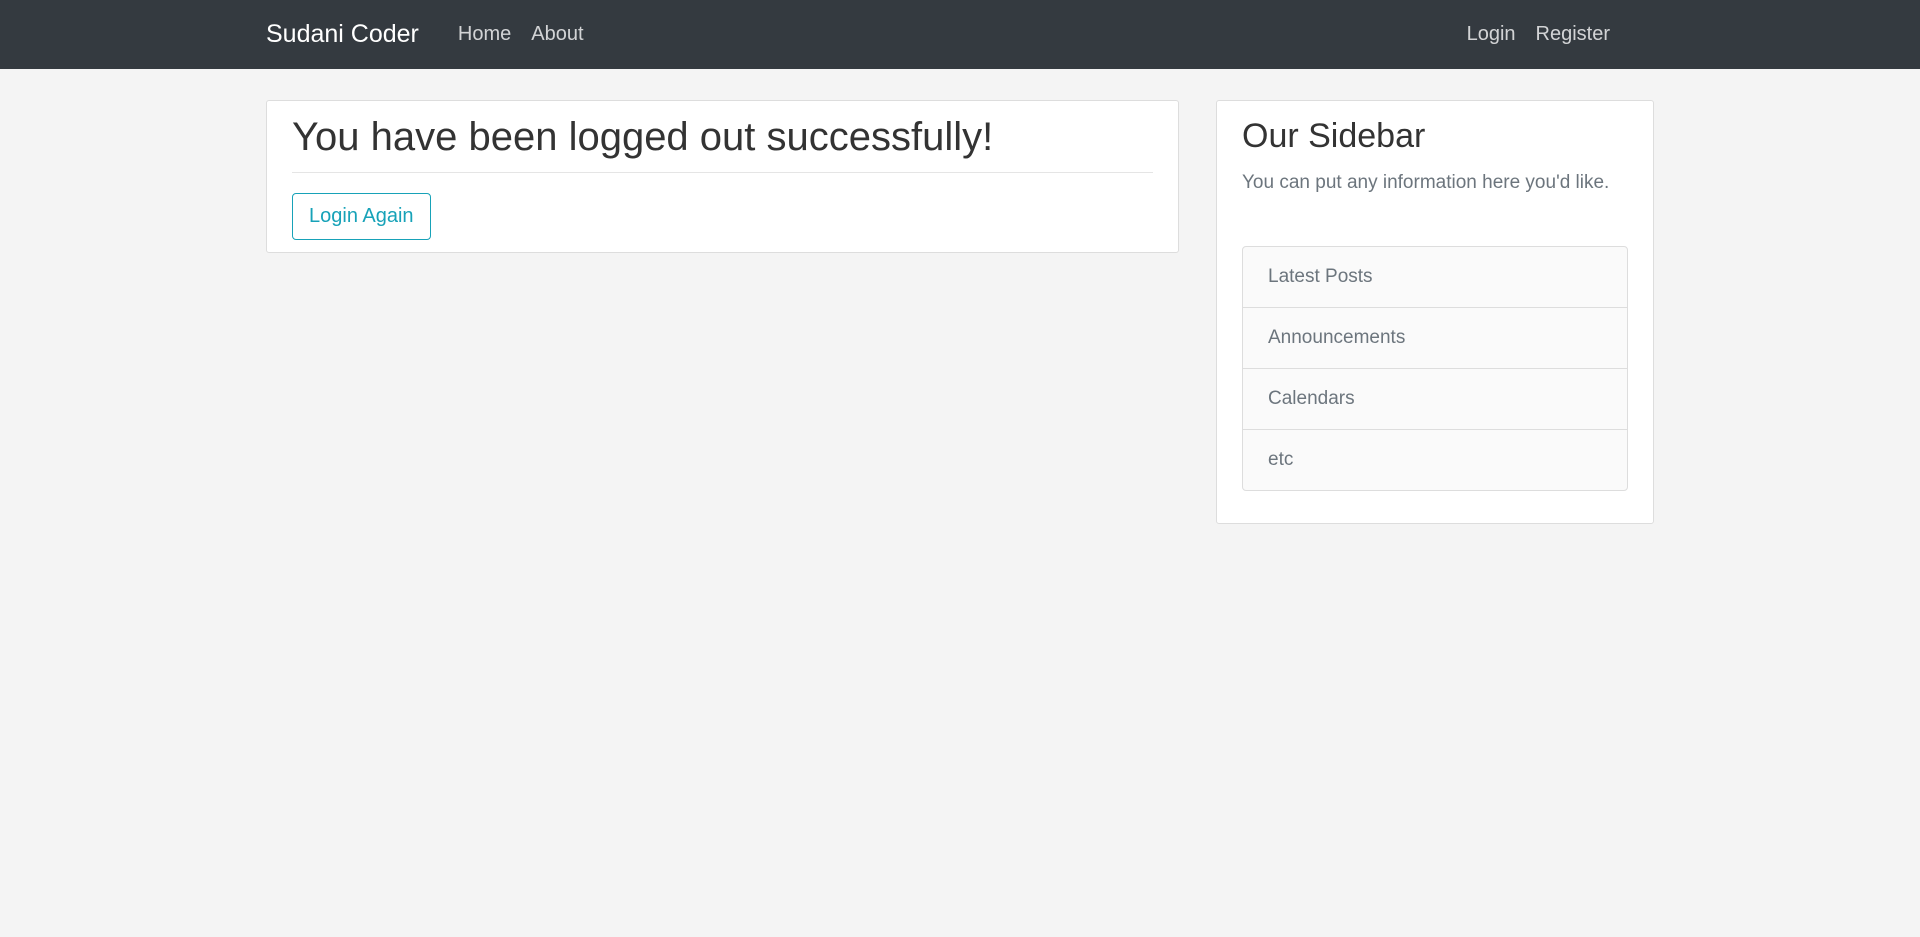 This screenshot has width=1920, height=937. I want to click on login-again-button: Login Again, so click(361, 216).